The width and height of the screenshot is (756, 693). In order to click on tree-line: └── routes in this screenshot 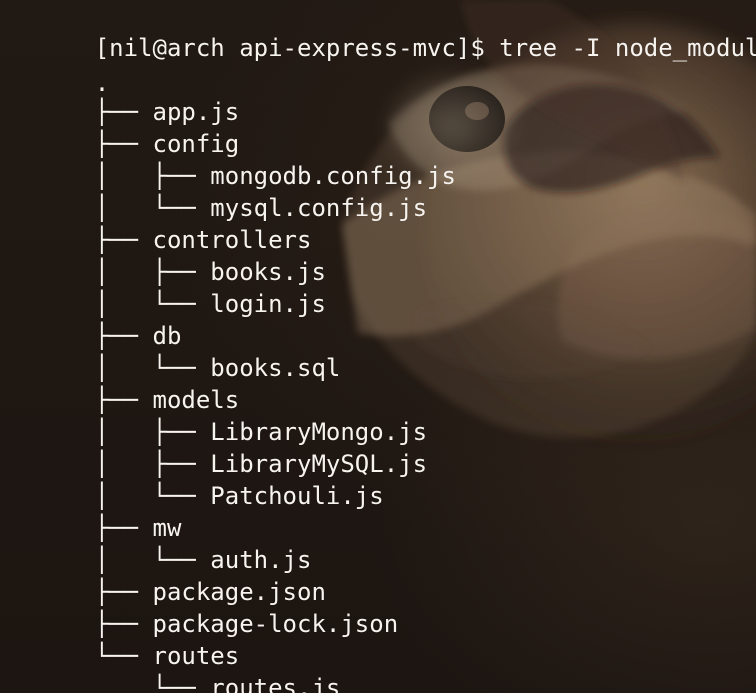, I will do `click(124, 639)`.